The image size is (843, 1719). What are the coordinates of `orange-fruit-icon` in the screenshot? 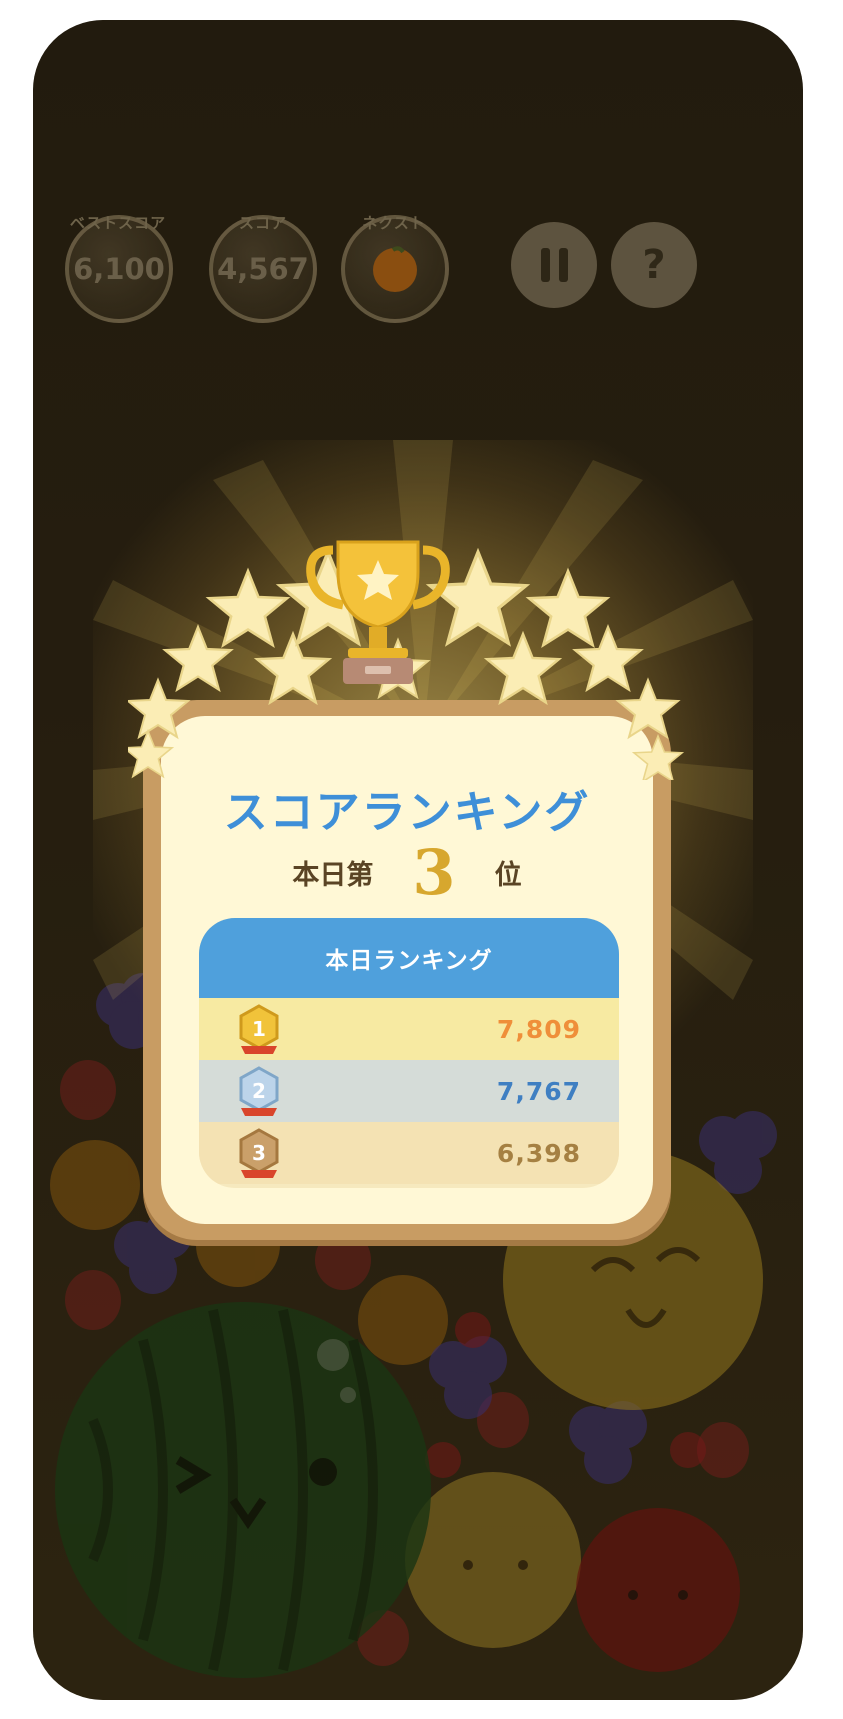 It's located at (395, 269).